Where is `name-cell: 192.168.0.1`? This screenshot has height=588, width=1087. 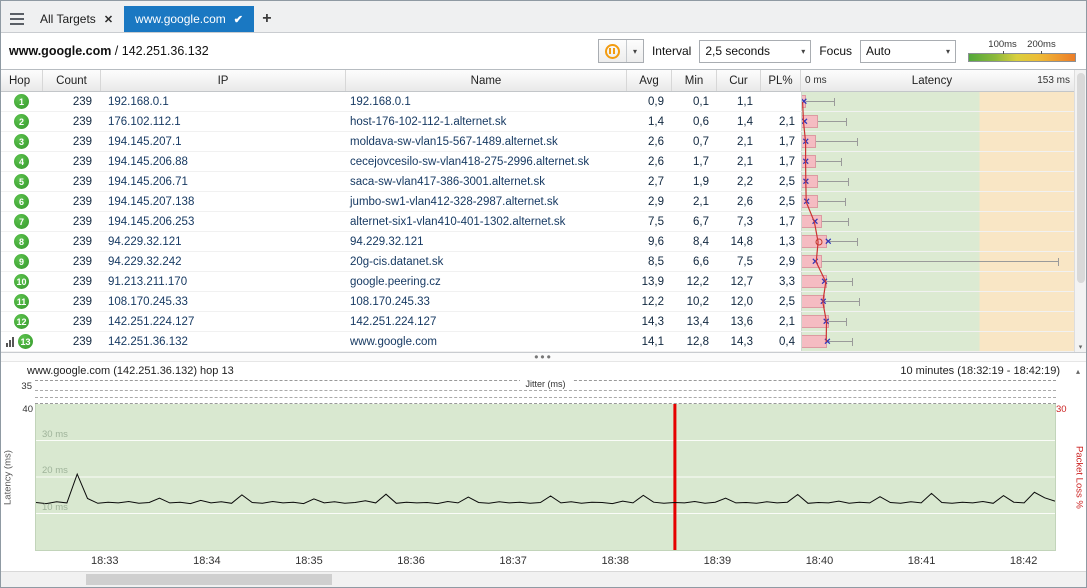
name-cell: 192.168.0.1 is located at coordinates (380, 101).